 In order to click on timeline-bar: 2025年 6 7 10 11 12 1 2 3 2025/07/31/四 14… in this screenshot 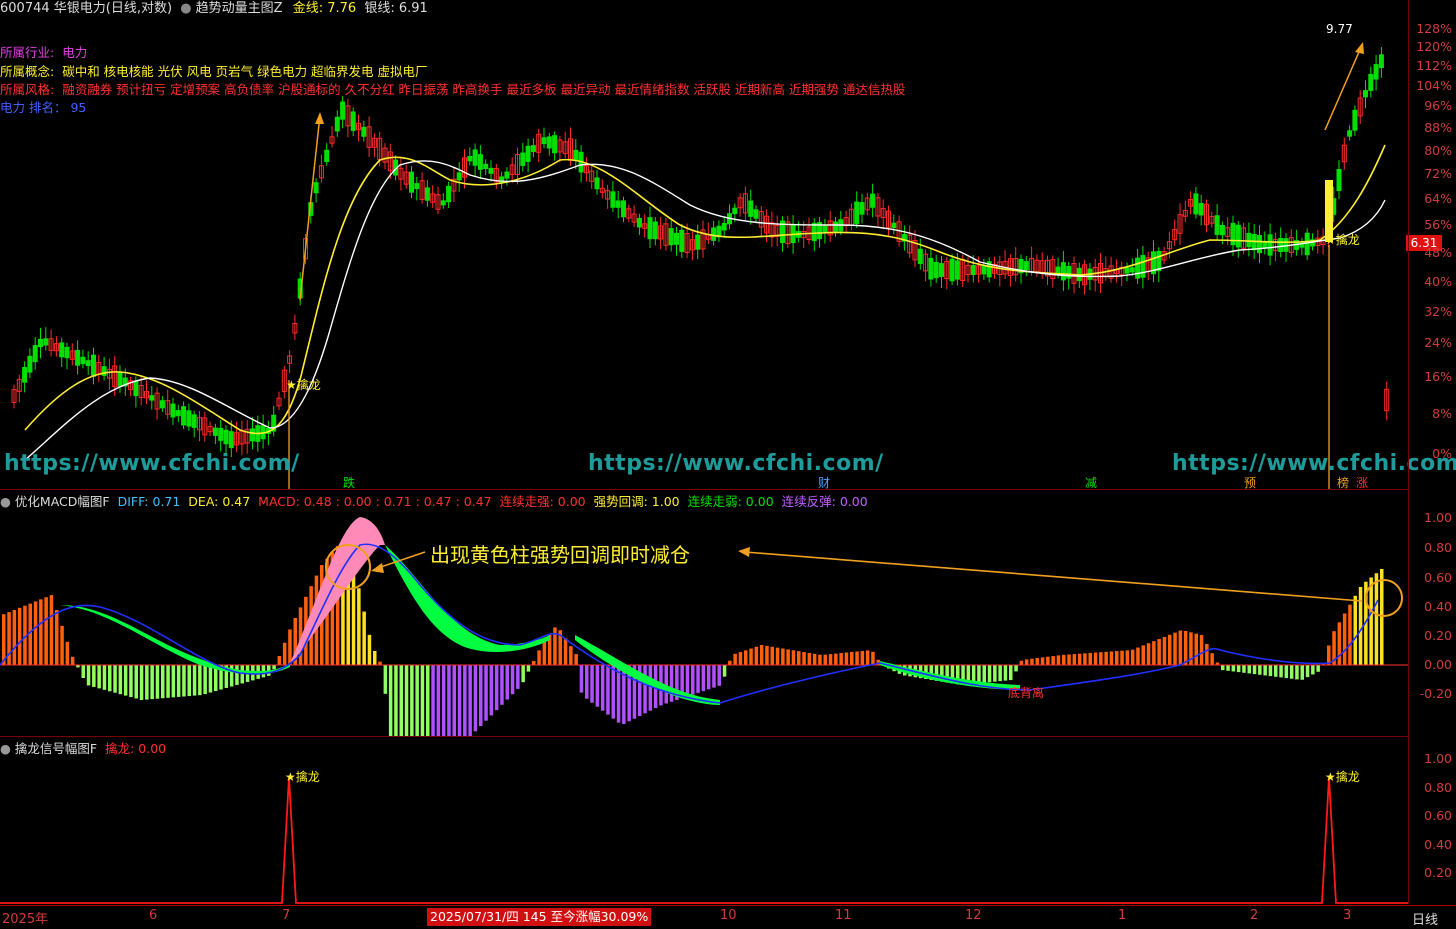, I will do `click(728, 917)`.